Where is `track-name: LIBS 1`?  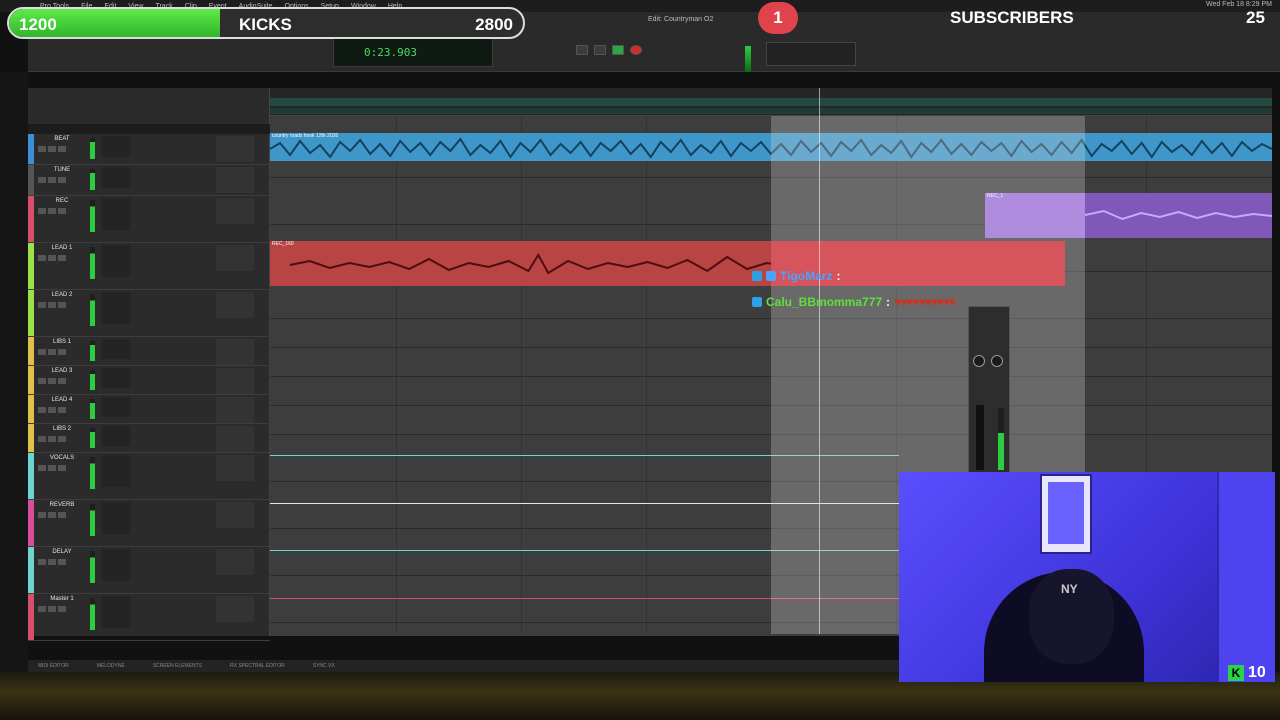
track-name: LIBS 1 is located at coordinates (62, 342).